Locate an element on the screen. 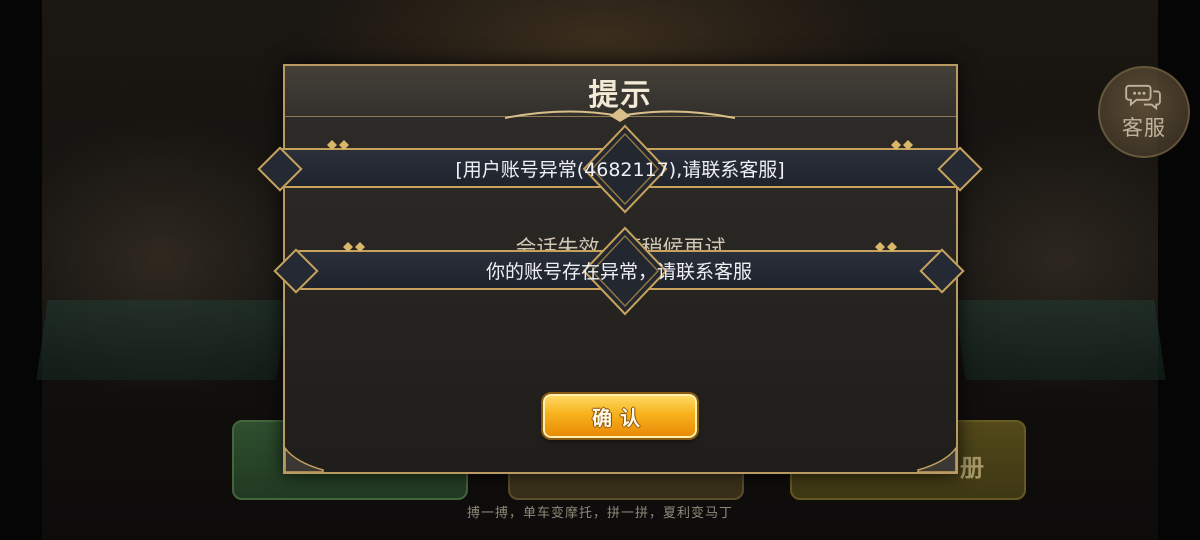 This screenshot has width=1200, height=540. header-flourish-ornament is located at coordinates (620, 115).